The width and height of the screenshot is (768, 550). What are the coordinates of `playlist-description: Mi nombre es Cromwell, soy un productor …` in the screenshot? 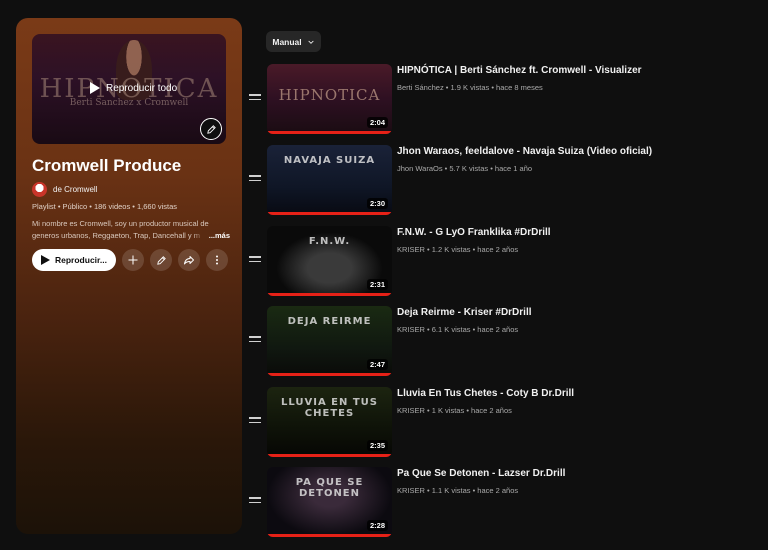 It's located at (131, 230).